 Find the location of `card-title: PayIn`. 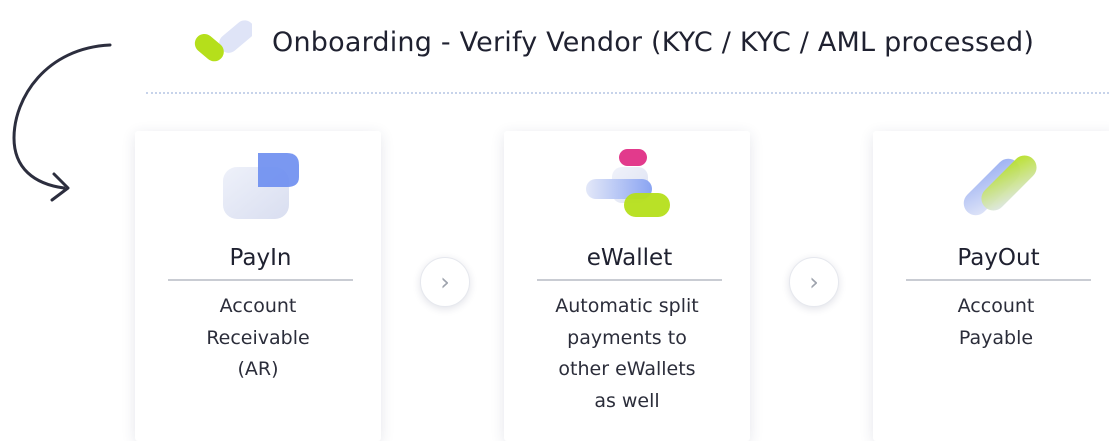

card-title: PayIn is located at coordinates (260, 259).